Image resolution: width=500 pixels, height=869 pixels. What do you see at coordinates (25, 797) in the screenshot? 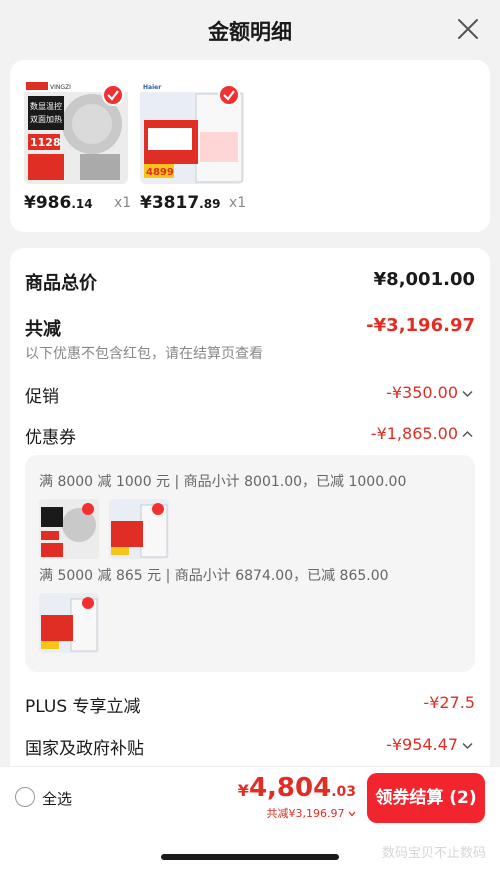
I see `select-all-radio` at bounding box center [25, 797].